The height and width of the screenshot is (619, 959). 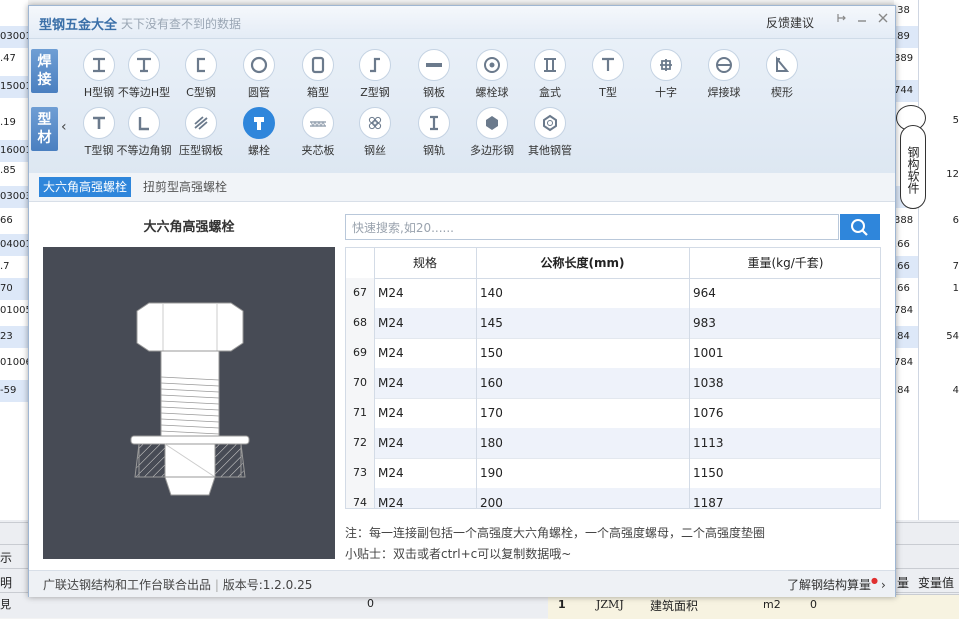 What do you see at coordinates (14, 87) in the screenshot?
I see `sheet-cell: 15001` at bounding box center [14, 87].